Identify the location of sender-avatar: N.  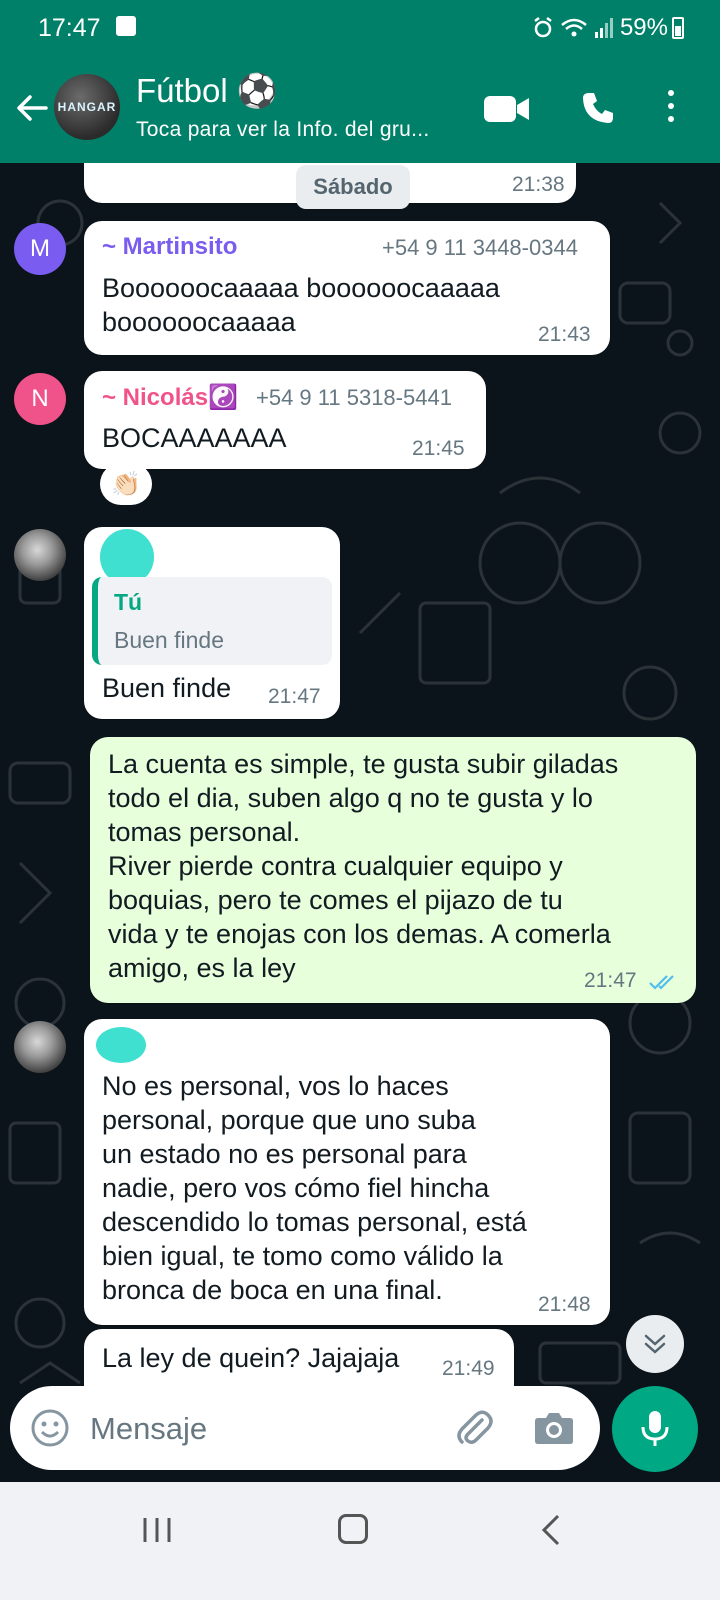
(40, 399).